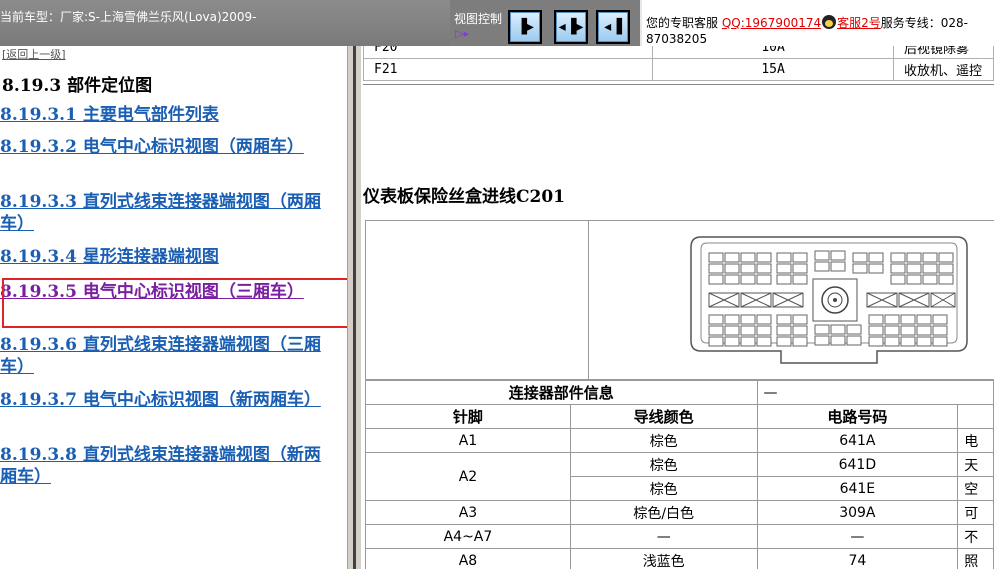 The height and width of the screenshot is (569, 994). I want to click on pane-splitter, so click(354, 307).